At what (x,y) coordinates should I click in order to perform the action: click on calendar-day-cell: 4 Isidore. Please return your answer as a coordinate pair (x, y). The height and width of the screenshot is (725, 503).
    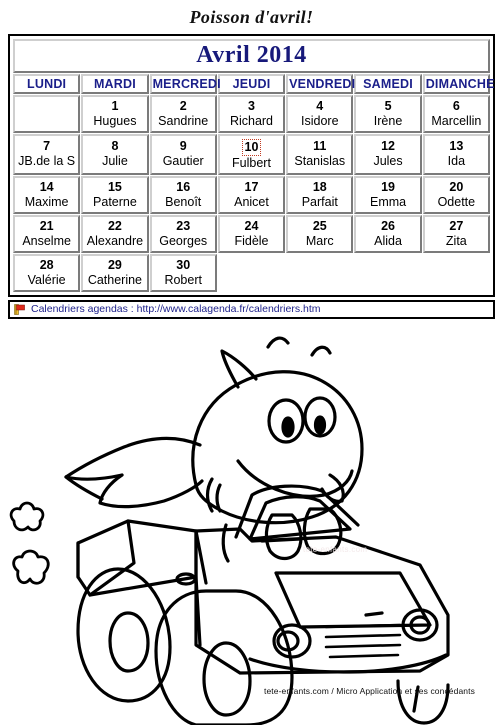
    Looking at the image, I should click on (320, 113).